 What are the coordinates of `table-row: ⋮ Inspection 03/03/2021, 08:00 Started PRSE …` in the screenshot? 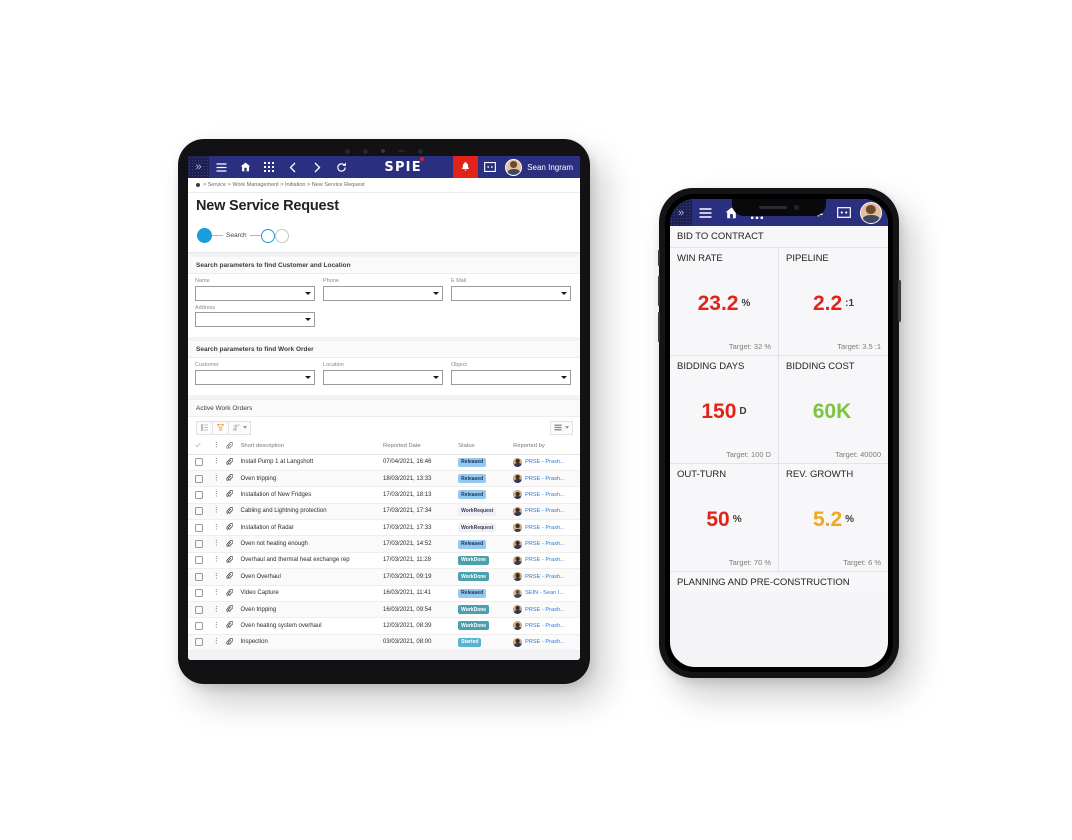 It's located at (384, 643).